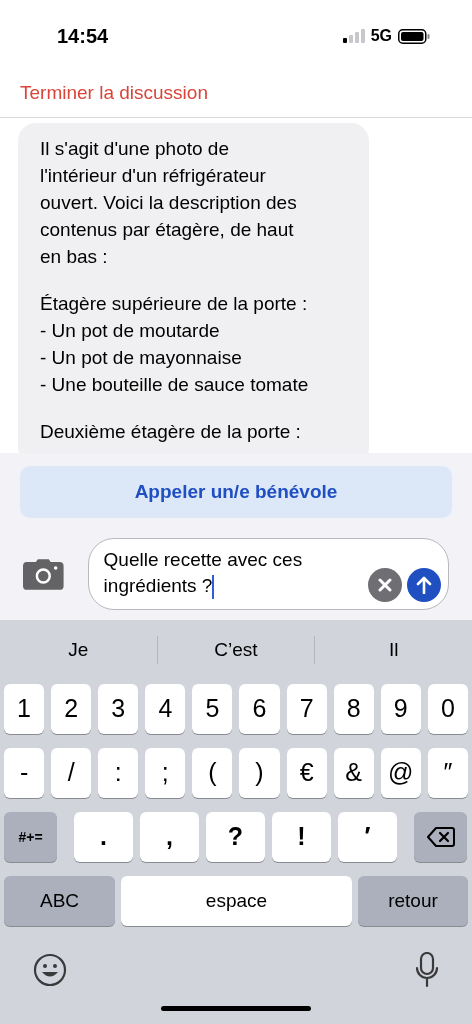  I want to click on keyboard-key: /, so click(71, 773).